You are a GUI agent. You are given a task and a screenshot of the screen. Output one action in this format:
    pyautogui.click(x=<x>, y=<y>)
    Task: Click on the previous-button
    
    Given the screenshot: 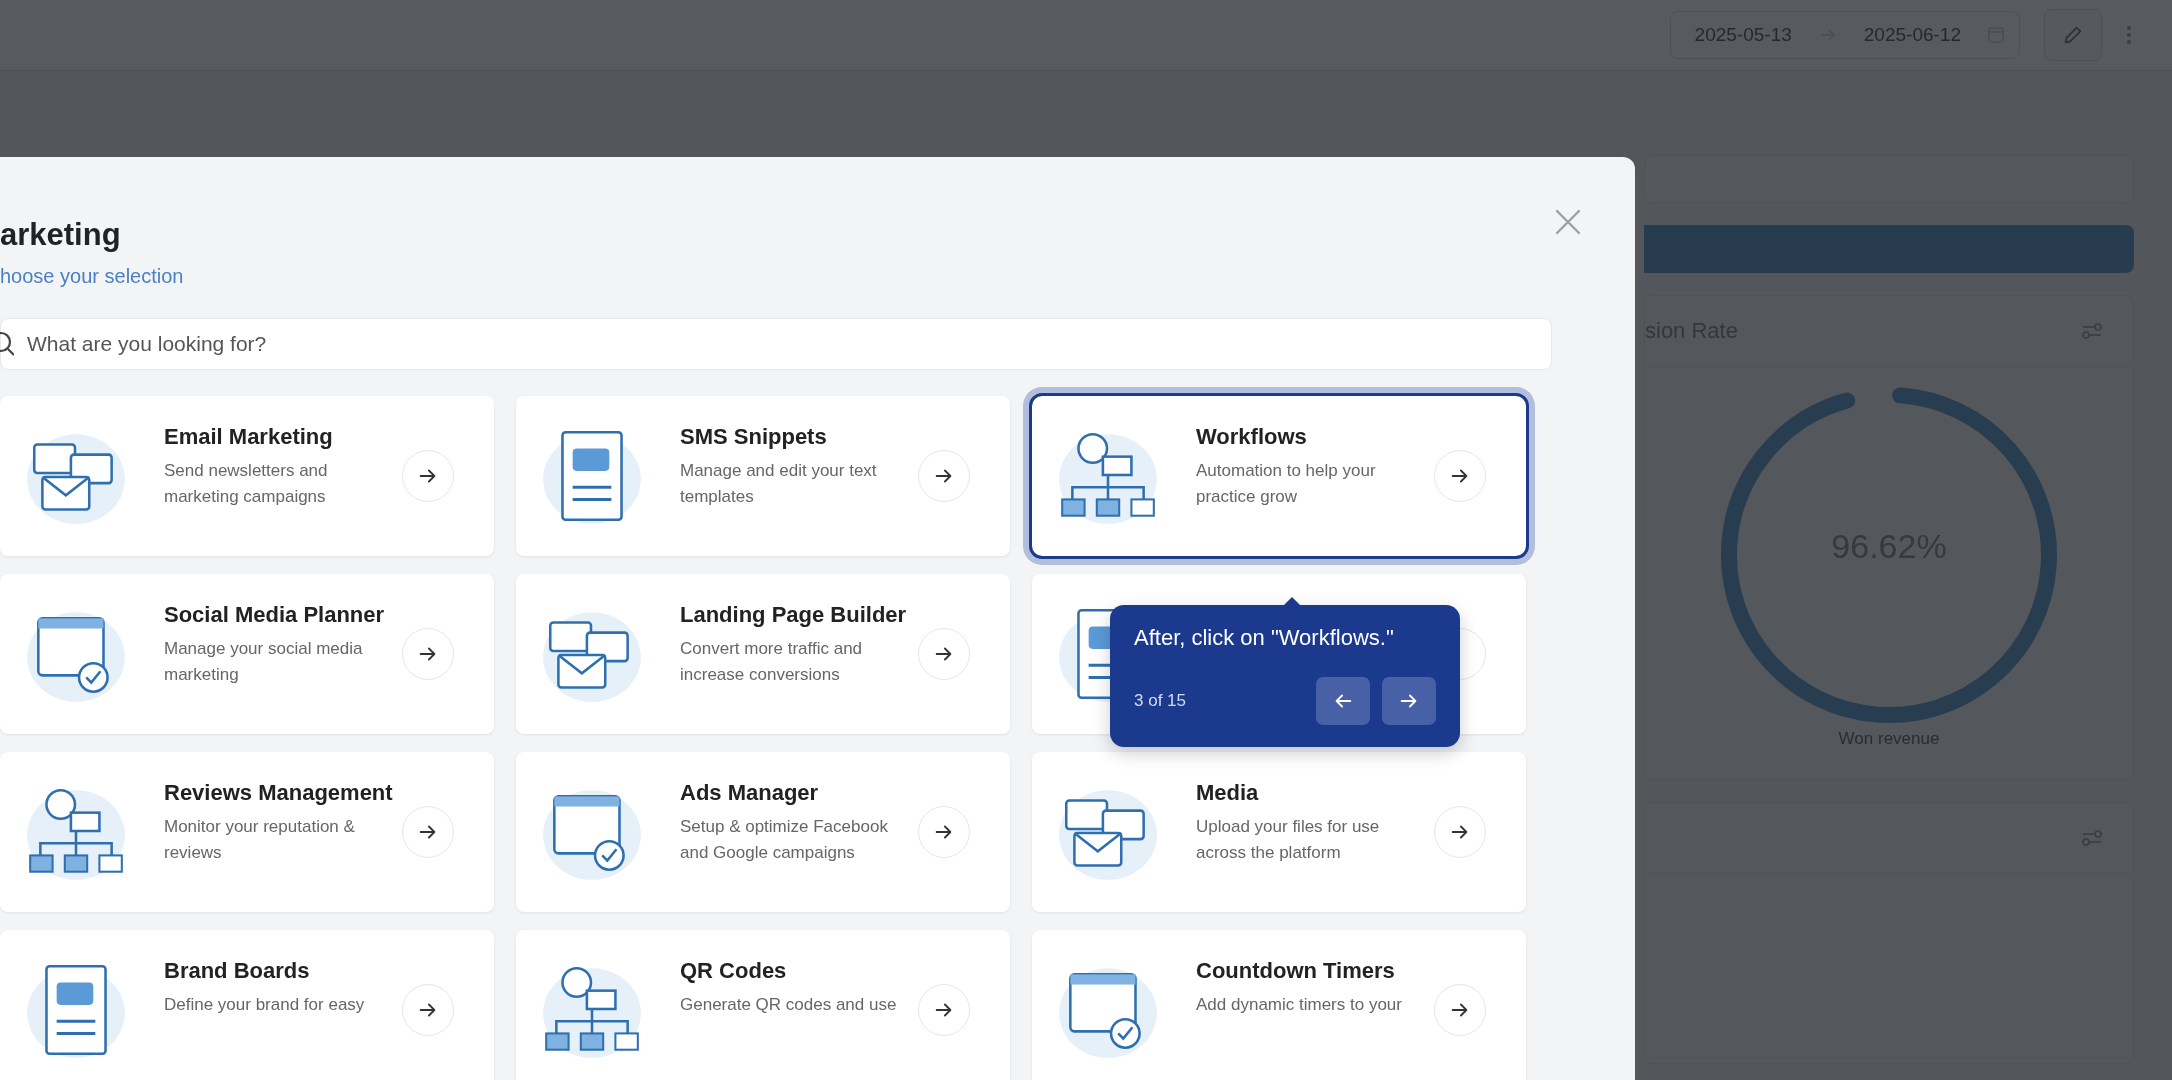 What is the action you would take?
    pyautogui.click(x=1343, y=701)
    